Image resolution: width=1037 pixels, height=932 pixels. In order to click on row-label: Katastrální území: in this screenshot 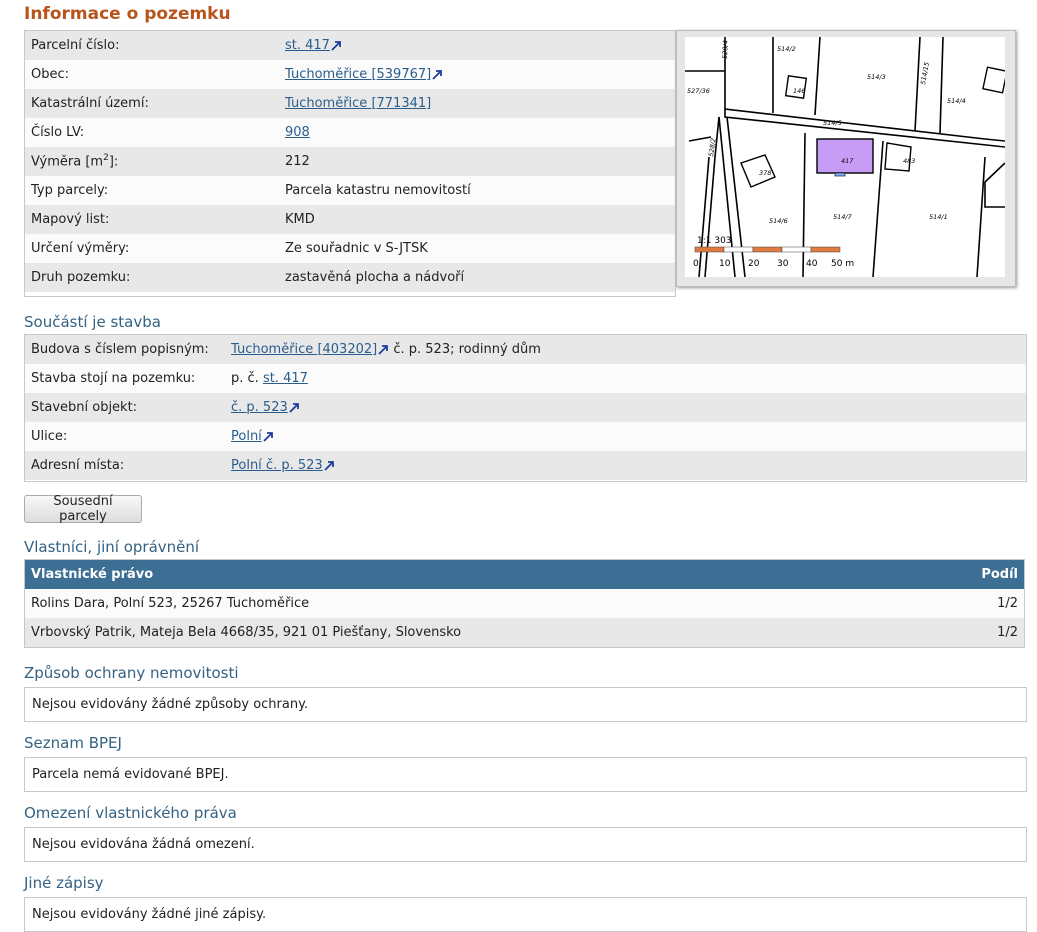, I will do `click(152, 103)`.